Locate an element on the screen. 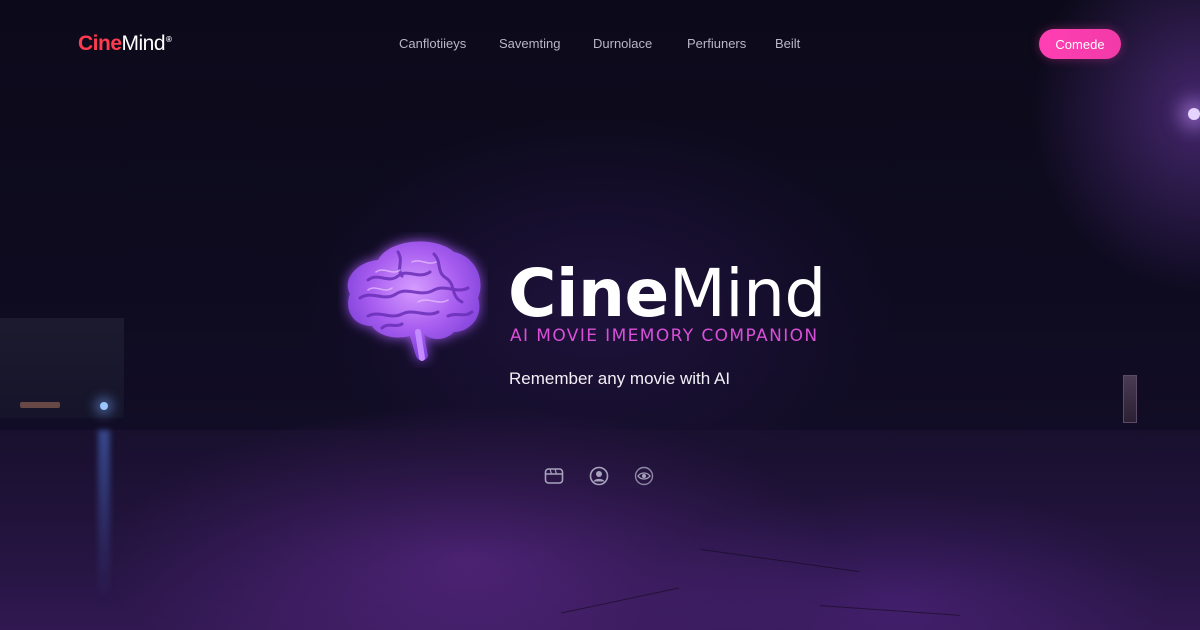 The width and height of the screenshot is (1200, 630). nav-item-perfiuners: Perfiuners is located at coordinates (716, 43).